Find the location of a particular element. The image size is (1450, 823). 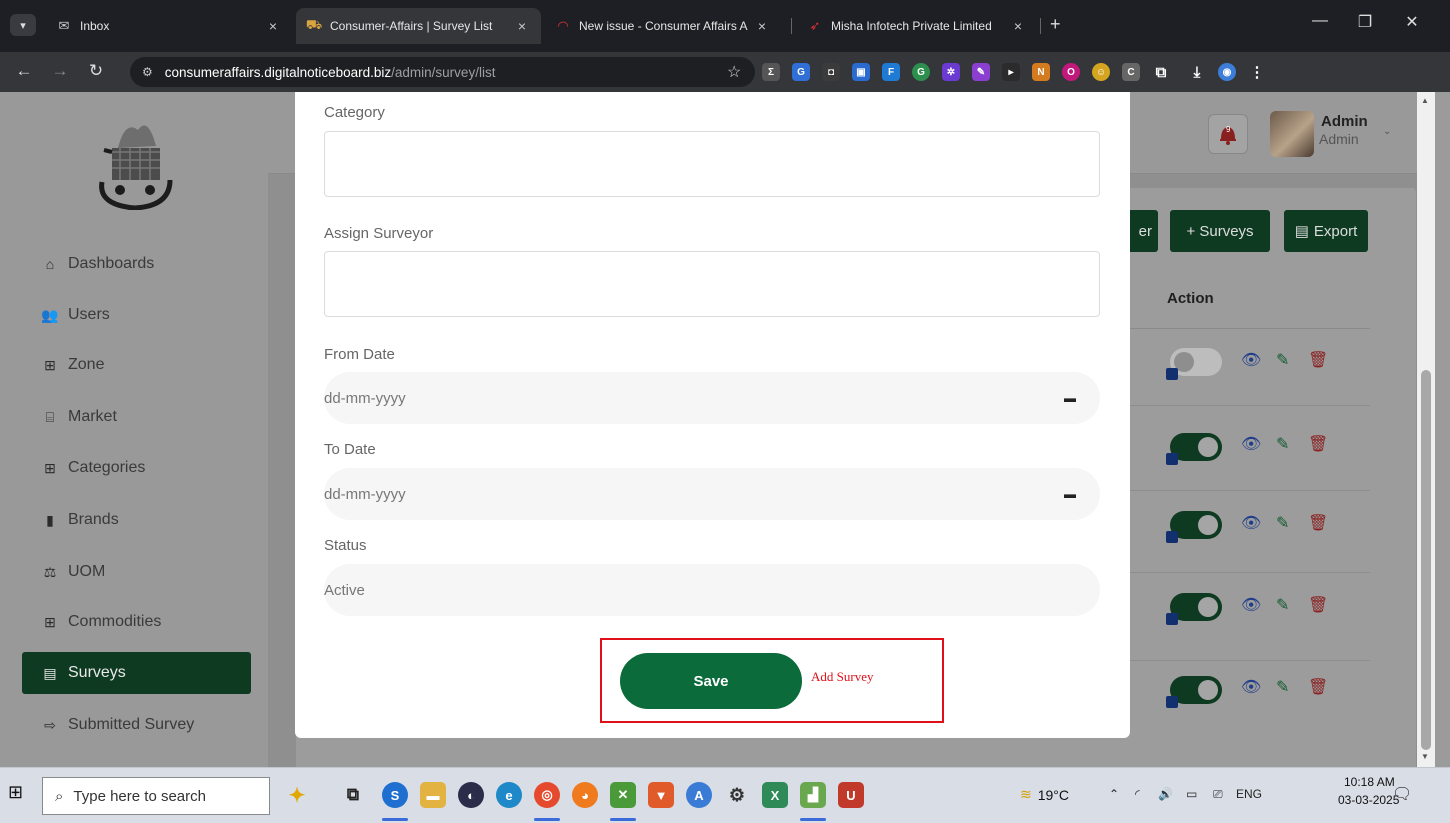

sidebar-item-surveys: ▤ Surveys is located at coordinates (136, 673).